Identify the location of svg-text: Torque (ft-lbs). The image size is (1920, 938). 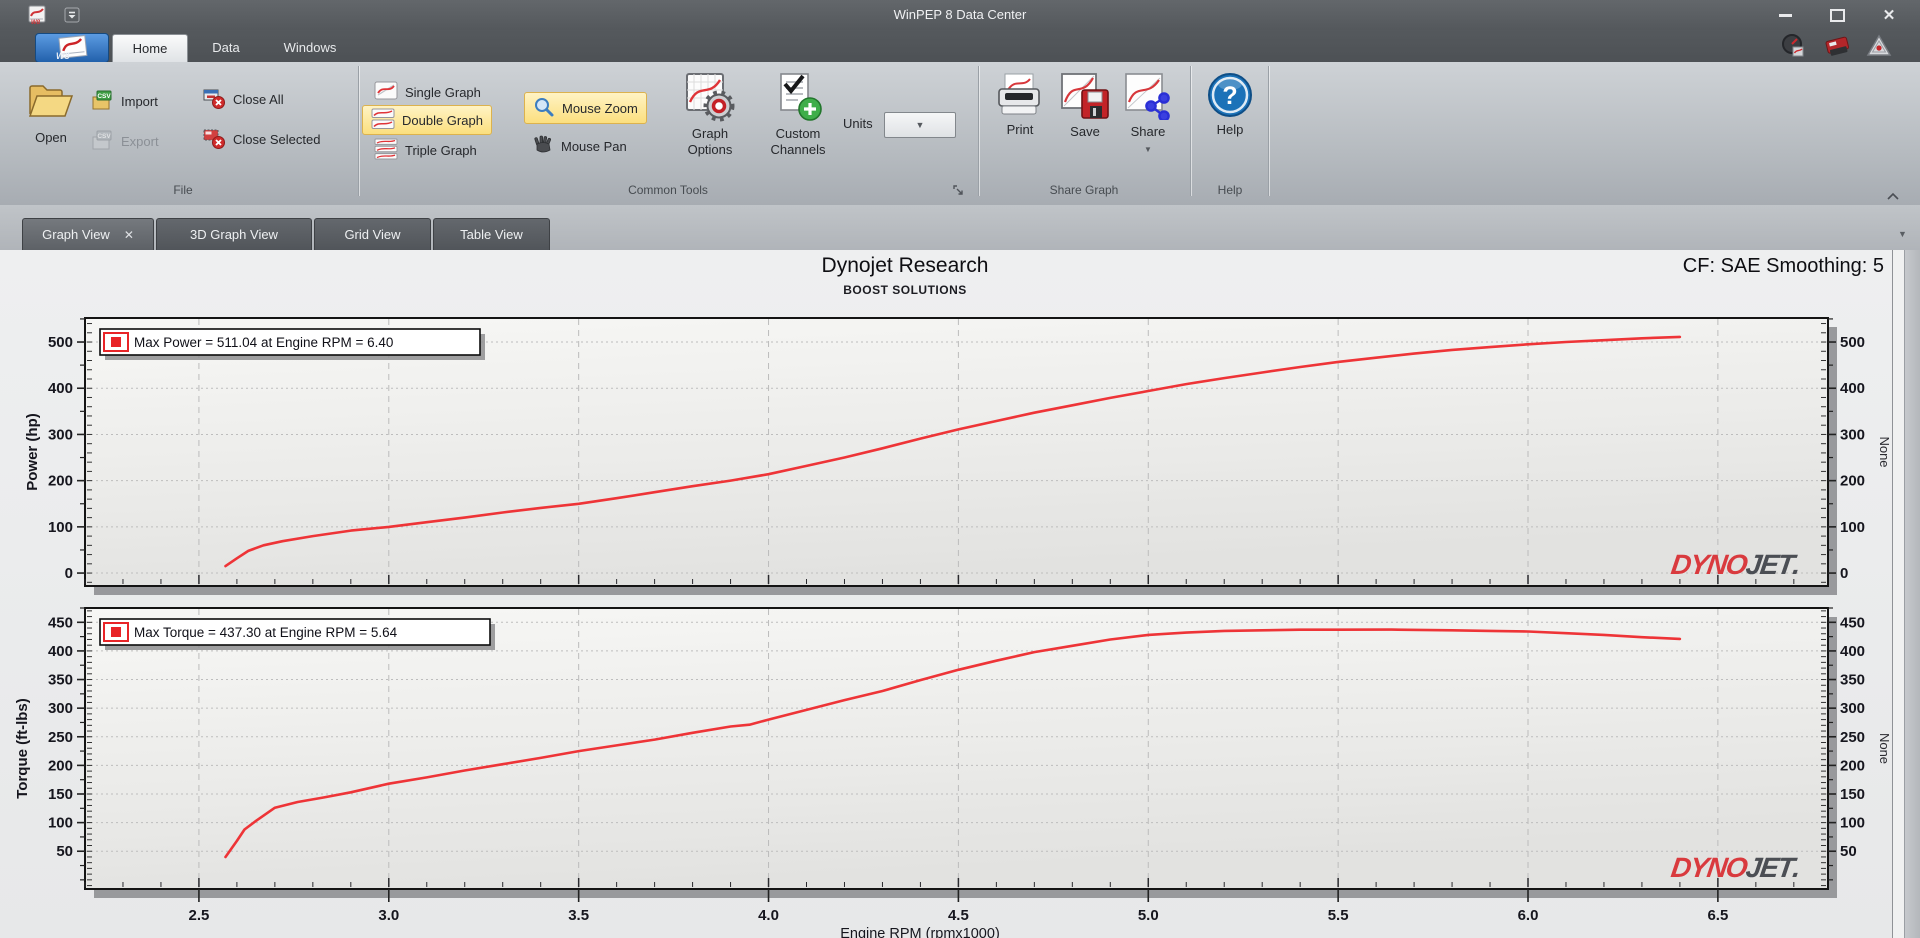
(22, 748).